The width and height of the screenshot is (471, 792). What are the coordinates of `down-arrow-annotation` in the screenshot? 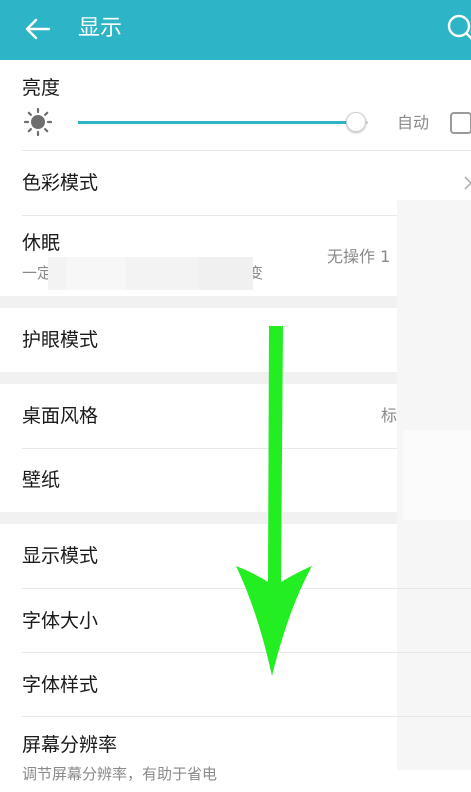 It's located at (274, 501).